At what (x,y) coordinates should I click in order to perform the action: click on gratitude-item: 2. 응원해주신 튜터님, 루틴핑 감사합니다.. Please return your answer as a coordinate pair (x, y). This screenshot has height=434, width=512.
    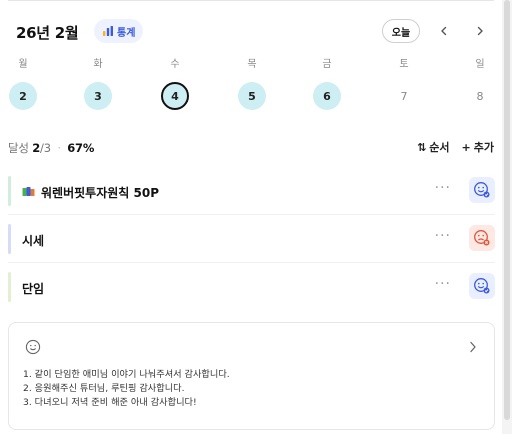
    Looking at the image, I should click on (104, 388).